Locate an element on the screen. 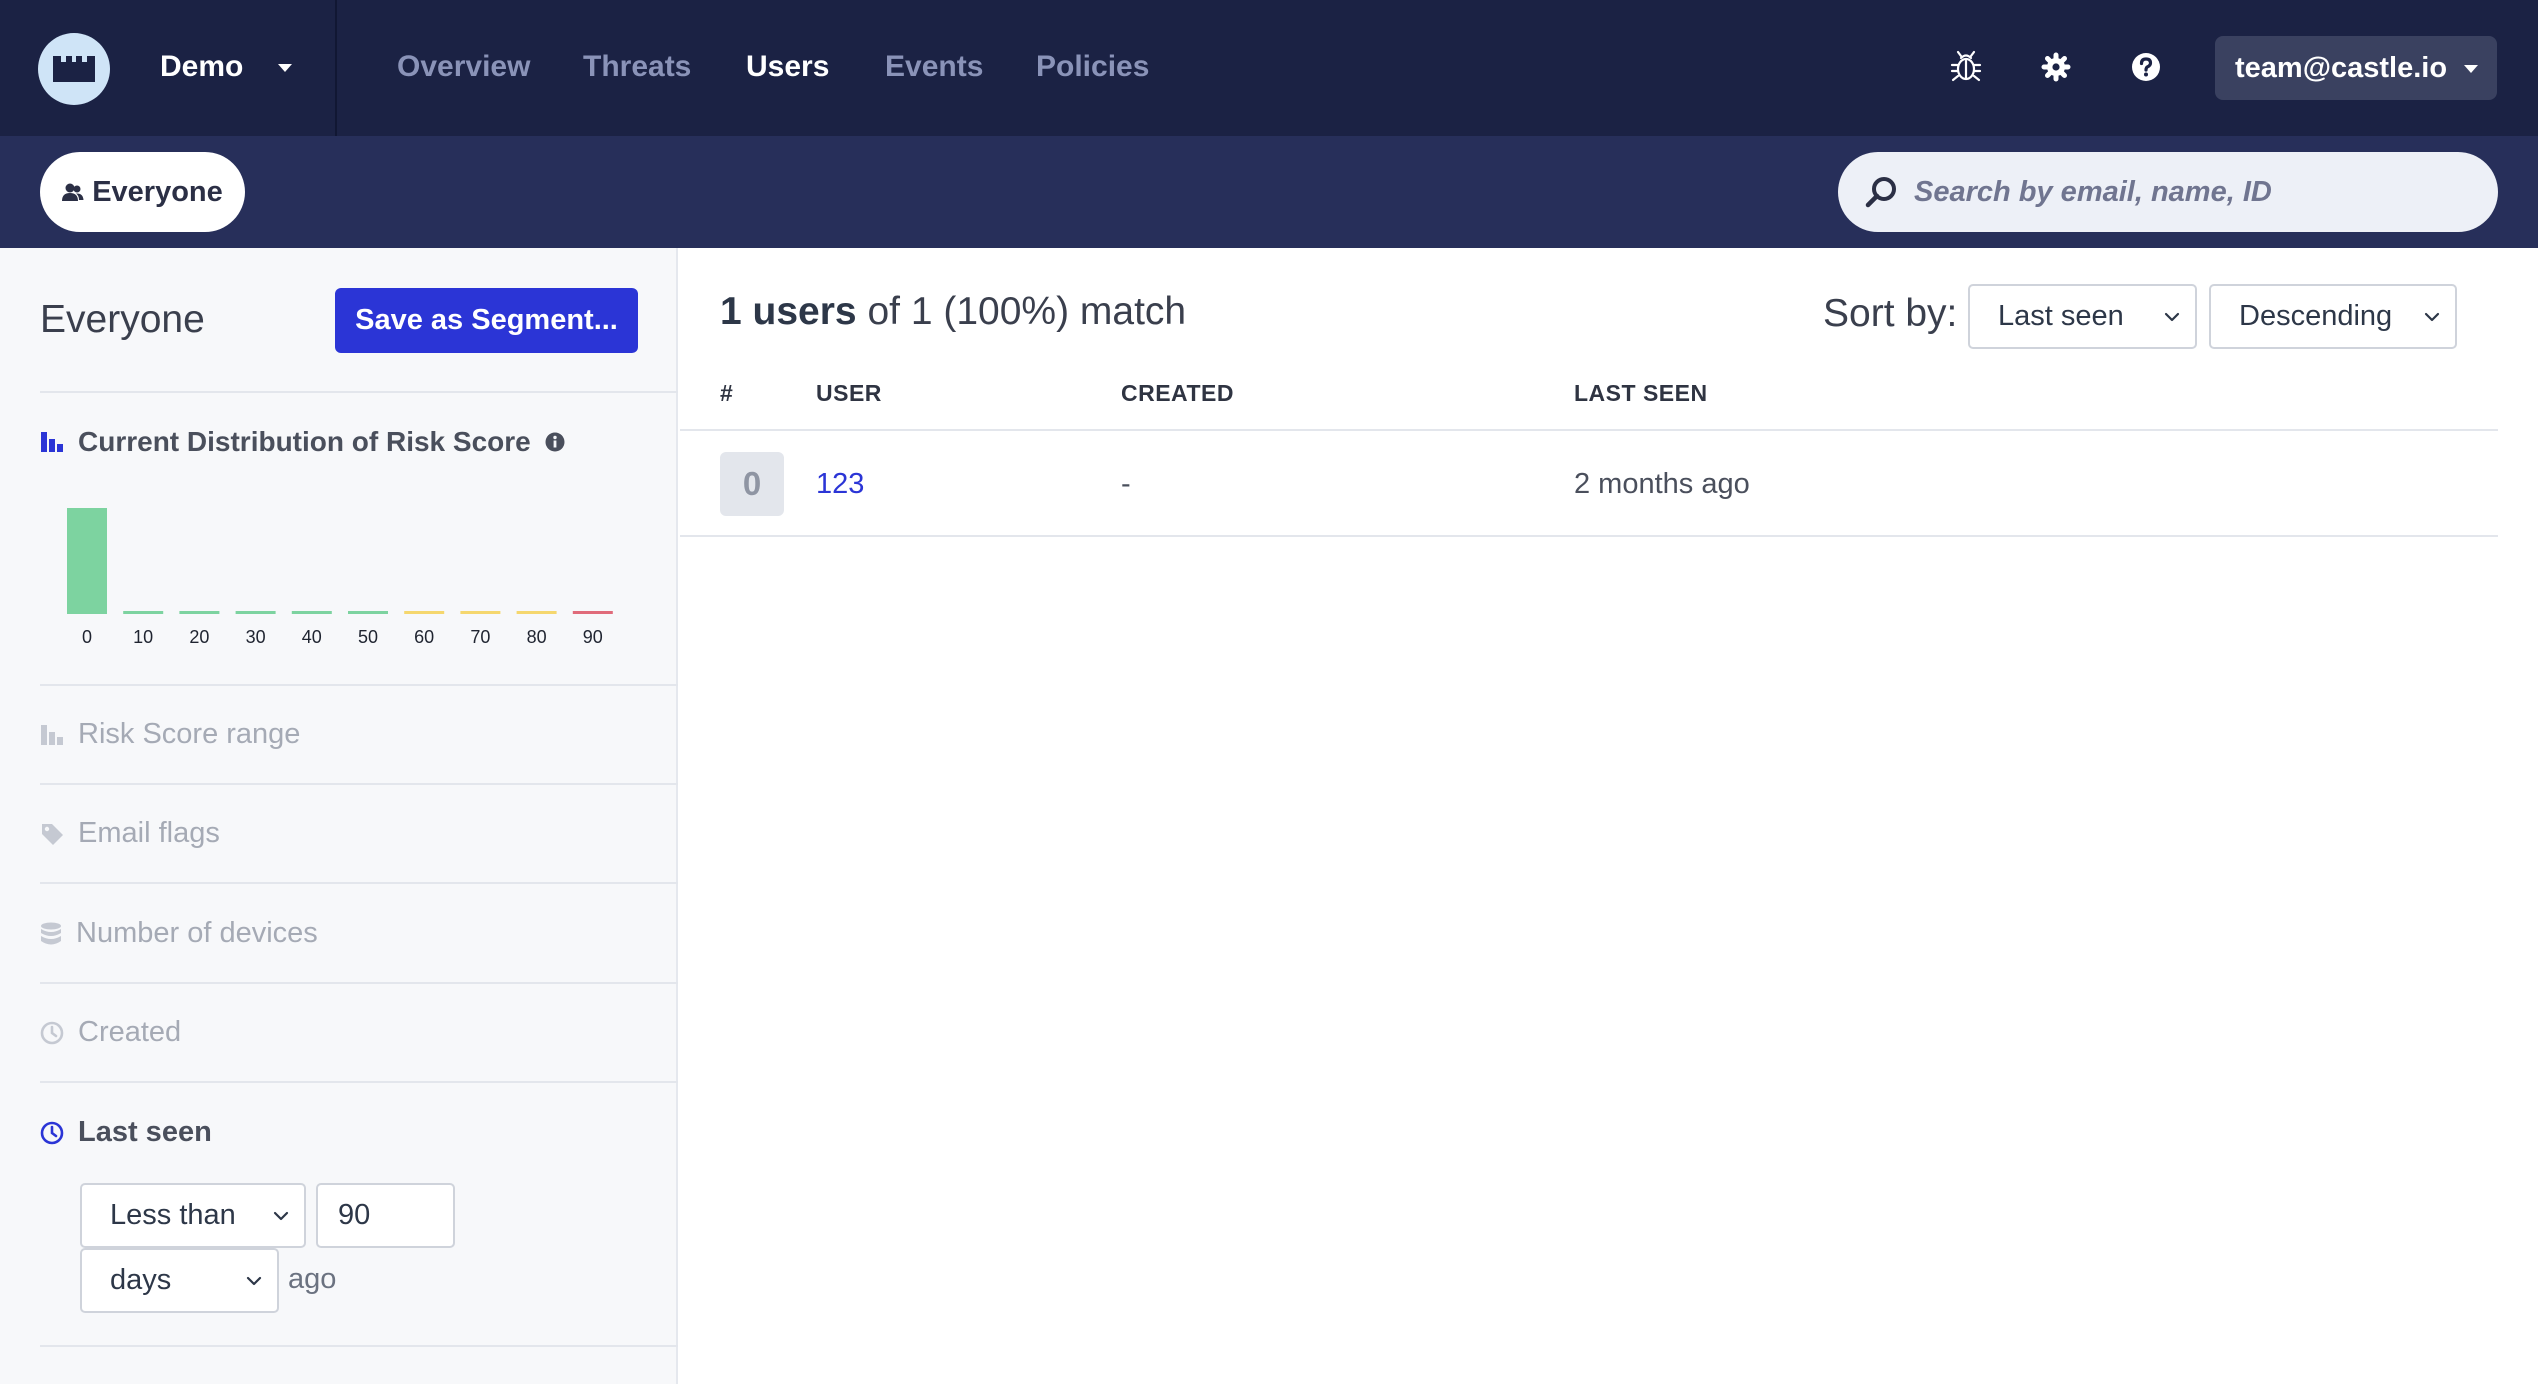  filter-label: Number of devices is located at coordinates (197, 933).